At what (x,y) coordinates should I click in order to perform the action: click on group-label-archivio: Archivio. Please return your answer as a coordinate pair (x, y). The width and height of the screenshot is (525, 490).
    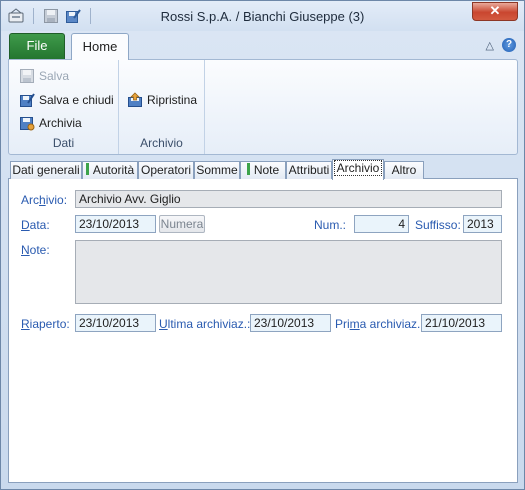
    Looking at the image, I should click on (161, 143).